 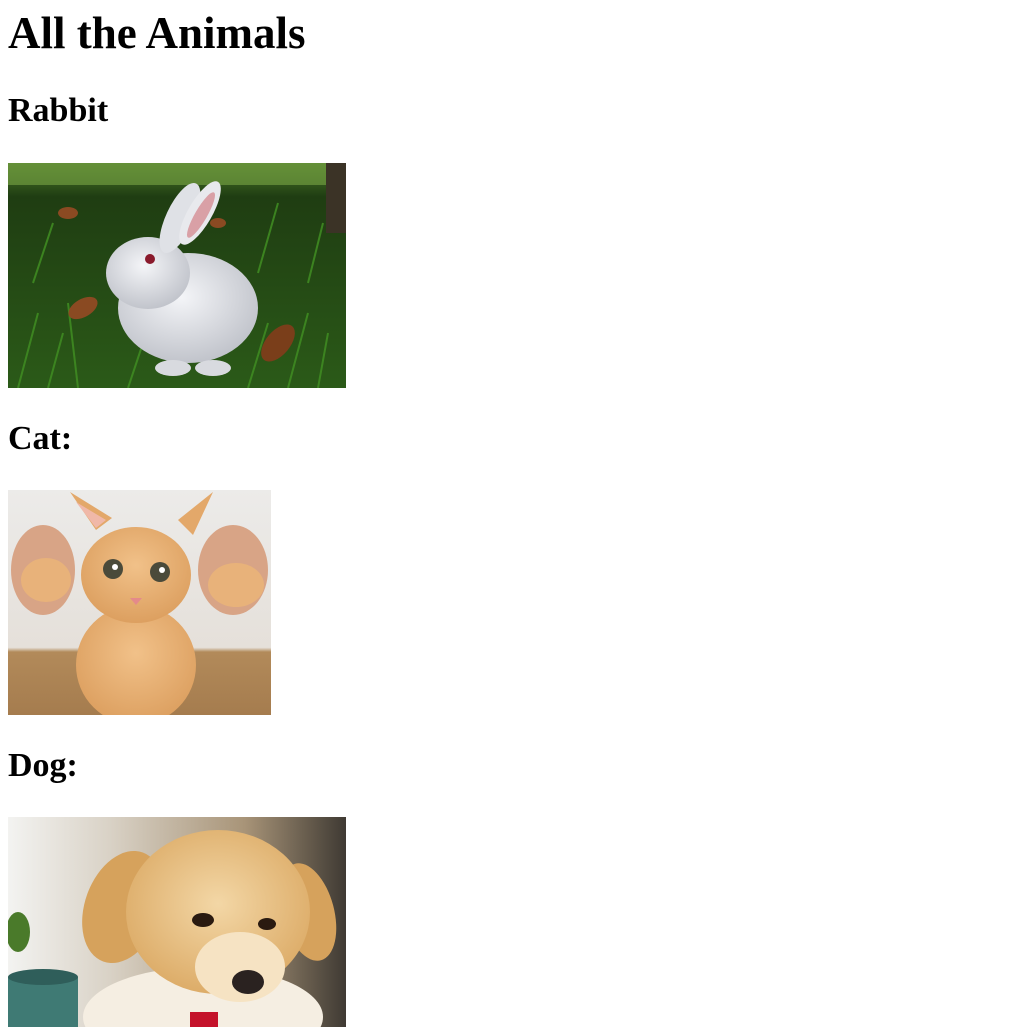 I want to click on page-title: All the Animals, so click(x=157, y=33).